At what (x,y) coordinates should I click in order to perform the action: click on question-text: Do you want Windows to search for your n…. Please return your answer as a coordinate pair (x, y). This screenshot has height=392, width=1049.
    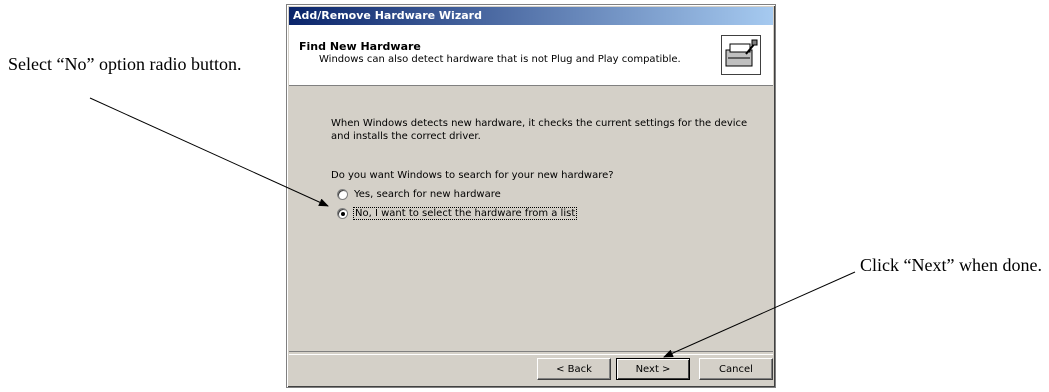
    Looking at the image, I should click on (472, 175).